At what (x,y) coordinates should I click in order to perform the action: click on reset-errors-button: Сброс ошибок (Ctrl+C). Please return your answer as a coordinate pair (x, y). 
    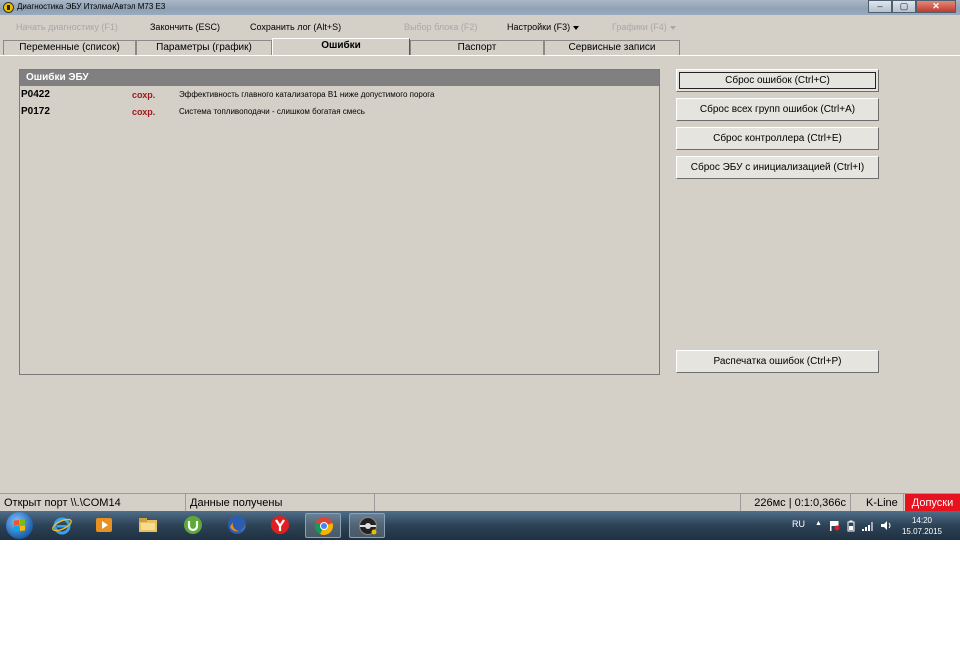
    Looking at the image, I should click on (777, 80).